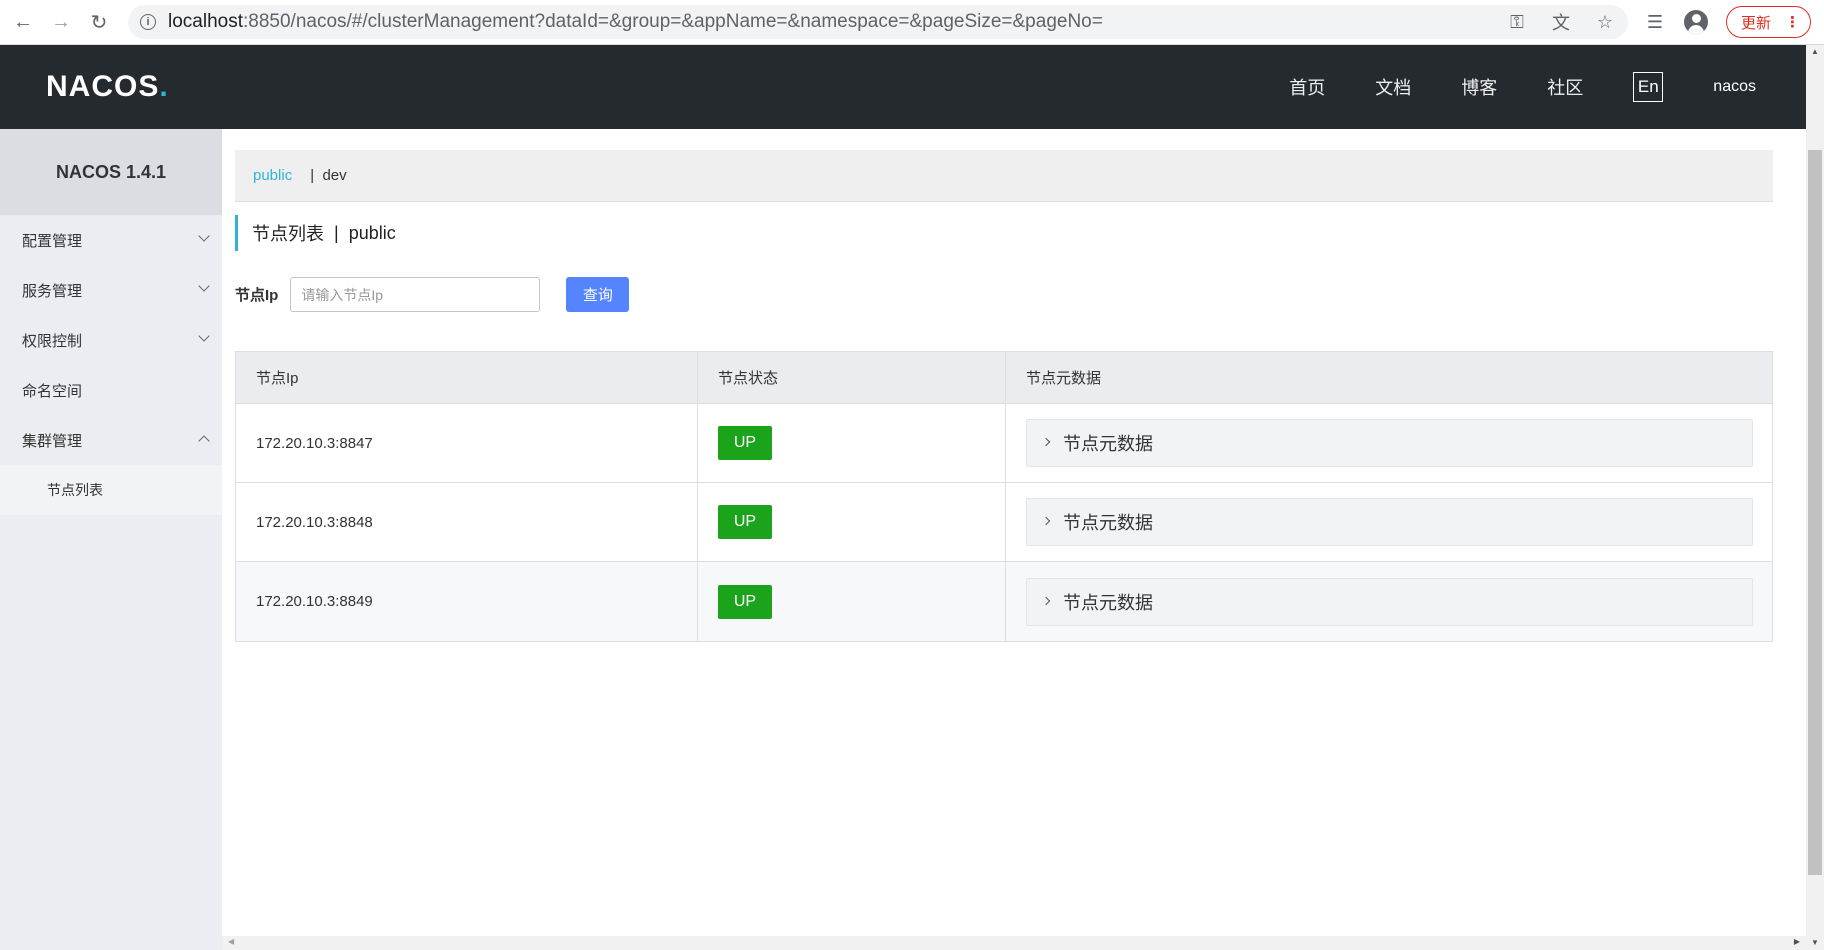  What do you see at coordinates (315, 233) in the screenshot?
I see `page-title: 节点列表 | public` at bounding box center [315, 233].